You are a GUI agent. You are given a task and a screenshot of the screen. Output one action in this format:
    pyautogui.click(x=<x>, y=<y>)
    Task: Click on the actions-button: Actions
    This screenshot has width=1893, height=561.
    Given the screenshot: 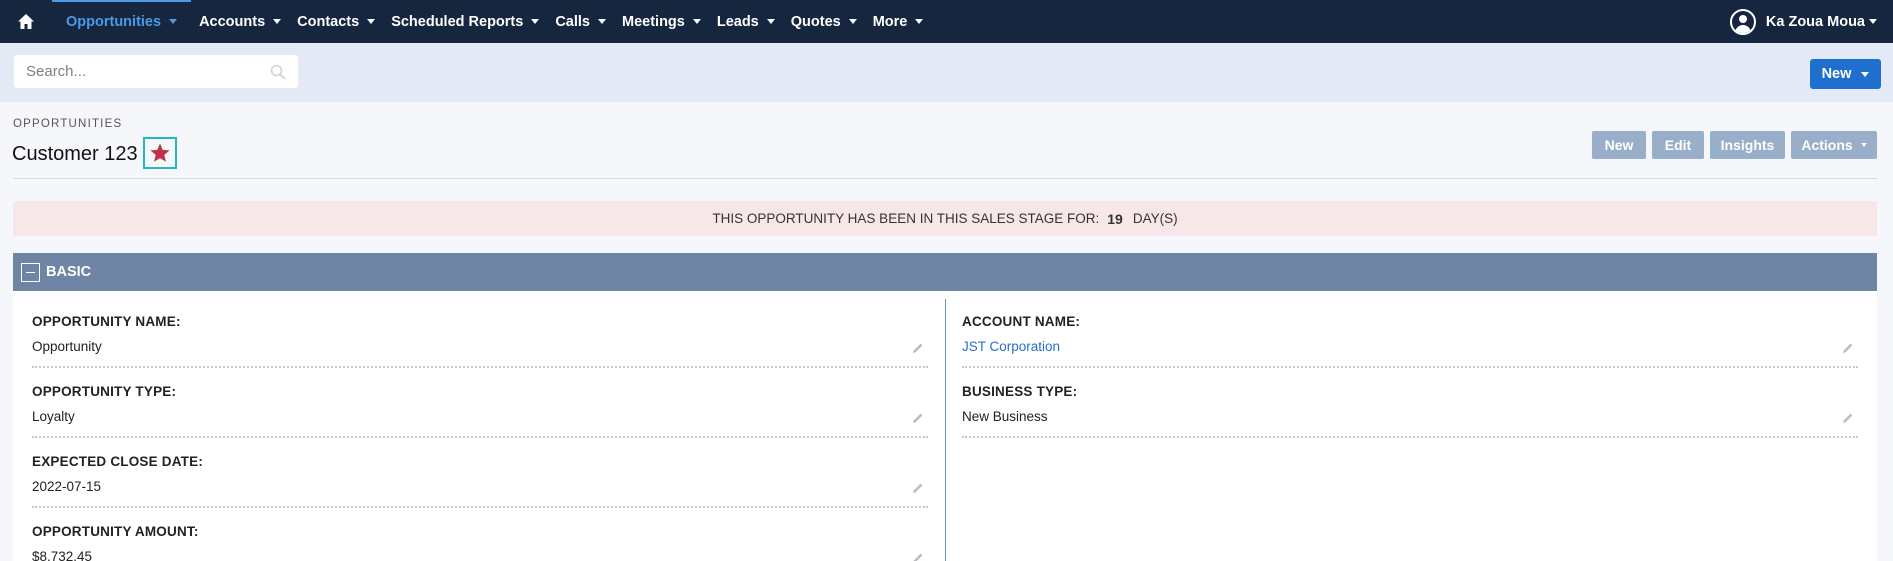 What is the action you would take?
    pyautogui.click(x=1834, y=145)
    